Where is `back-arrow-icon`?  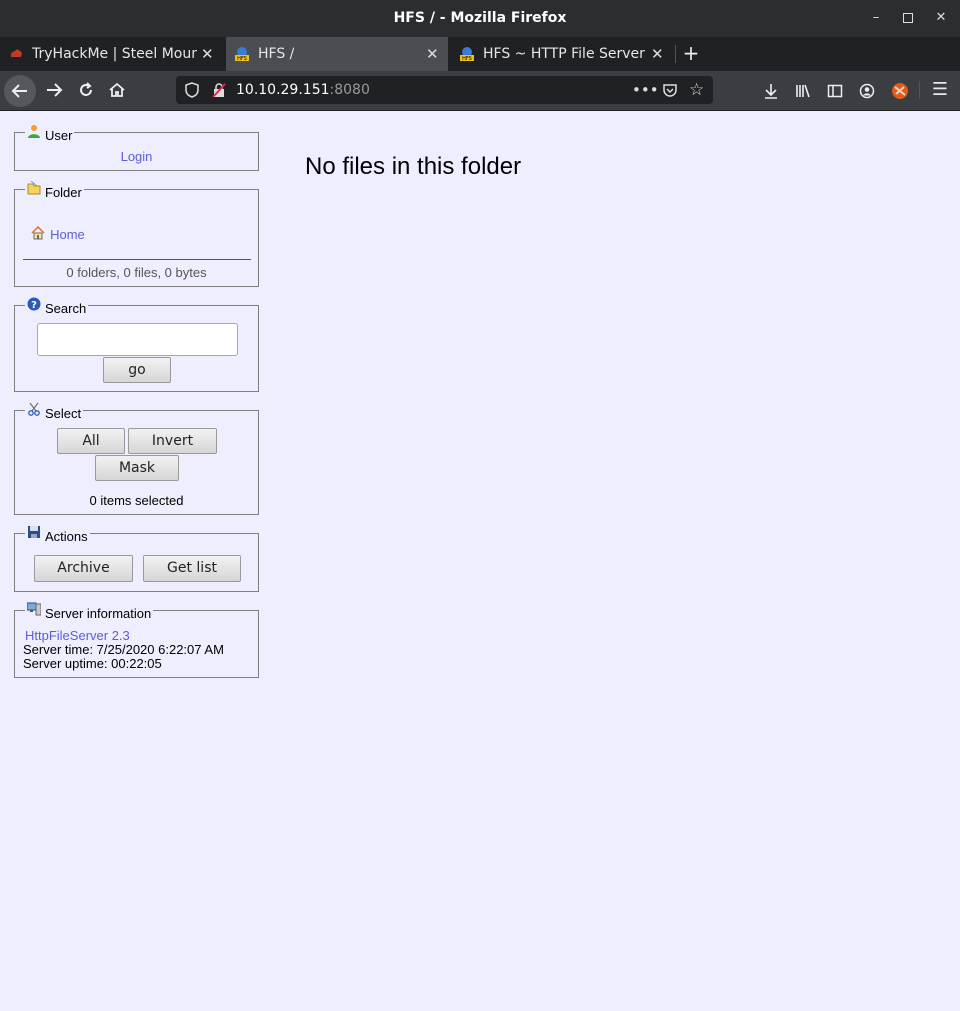
back-arrow-icon is located at coordinates (19, 91).